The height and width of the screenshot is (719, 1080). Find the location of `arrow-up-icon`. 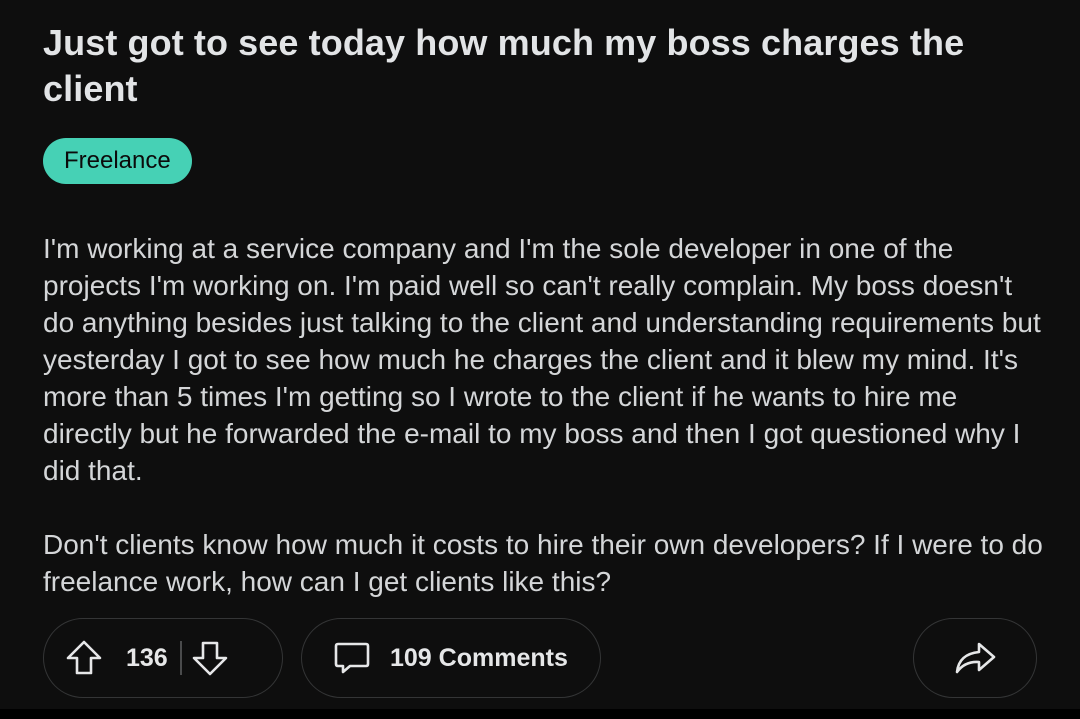

arrow-up-icon is located at coordinates (84, 657).